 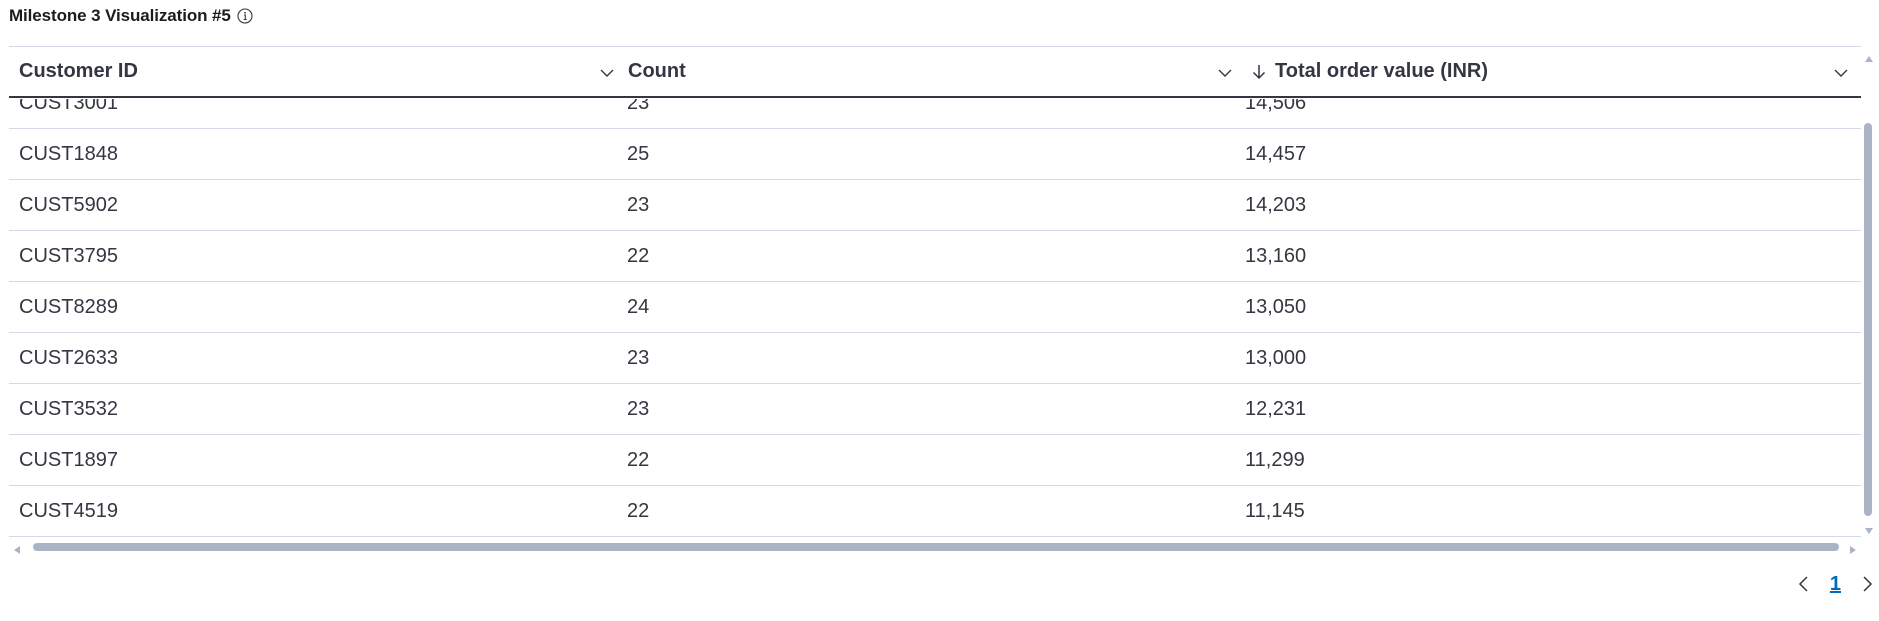 I want to click on scroll-down-arrow-icon, so click(x=1869, y=531).